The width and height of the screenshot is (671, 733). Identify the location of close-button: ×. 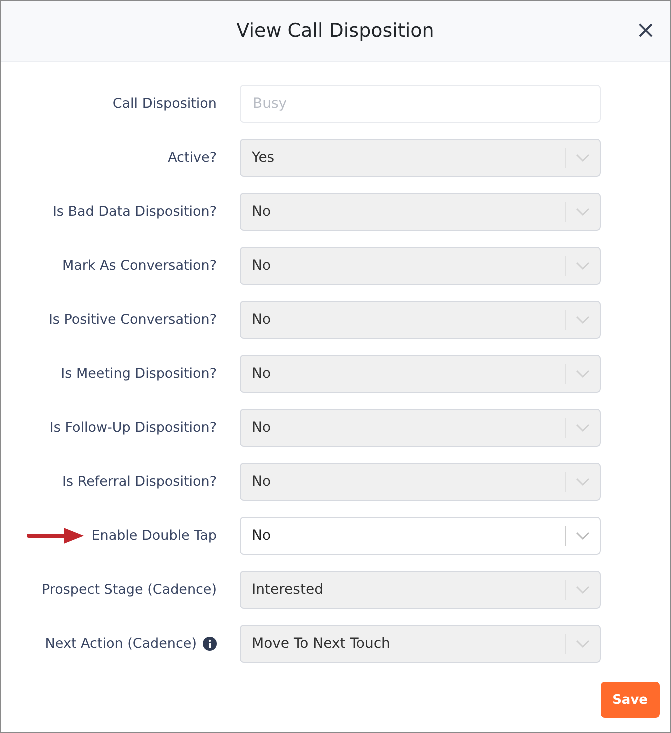
(646, 30).